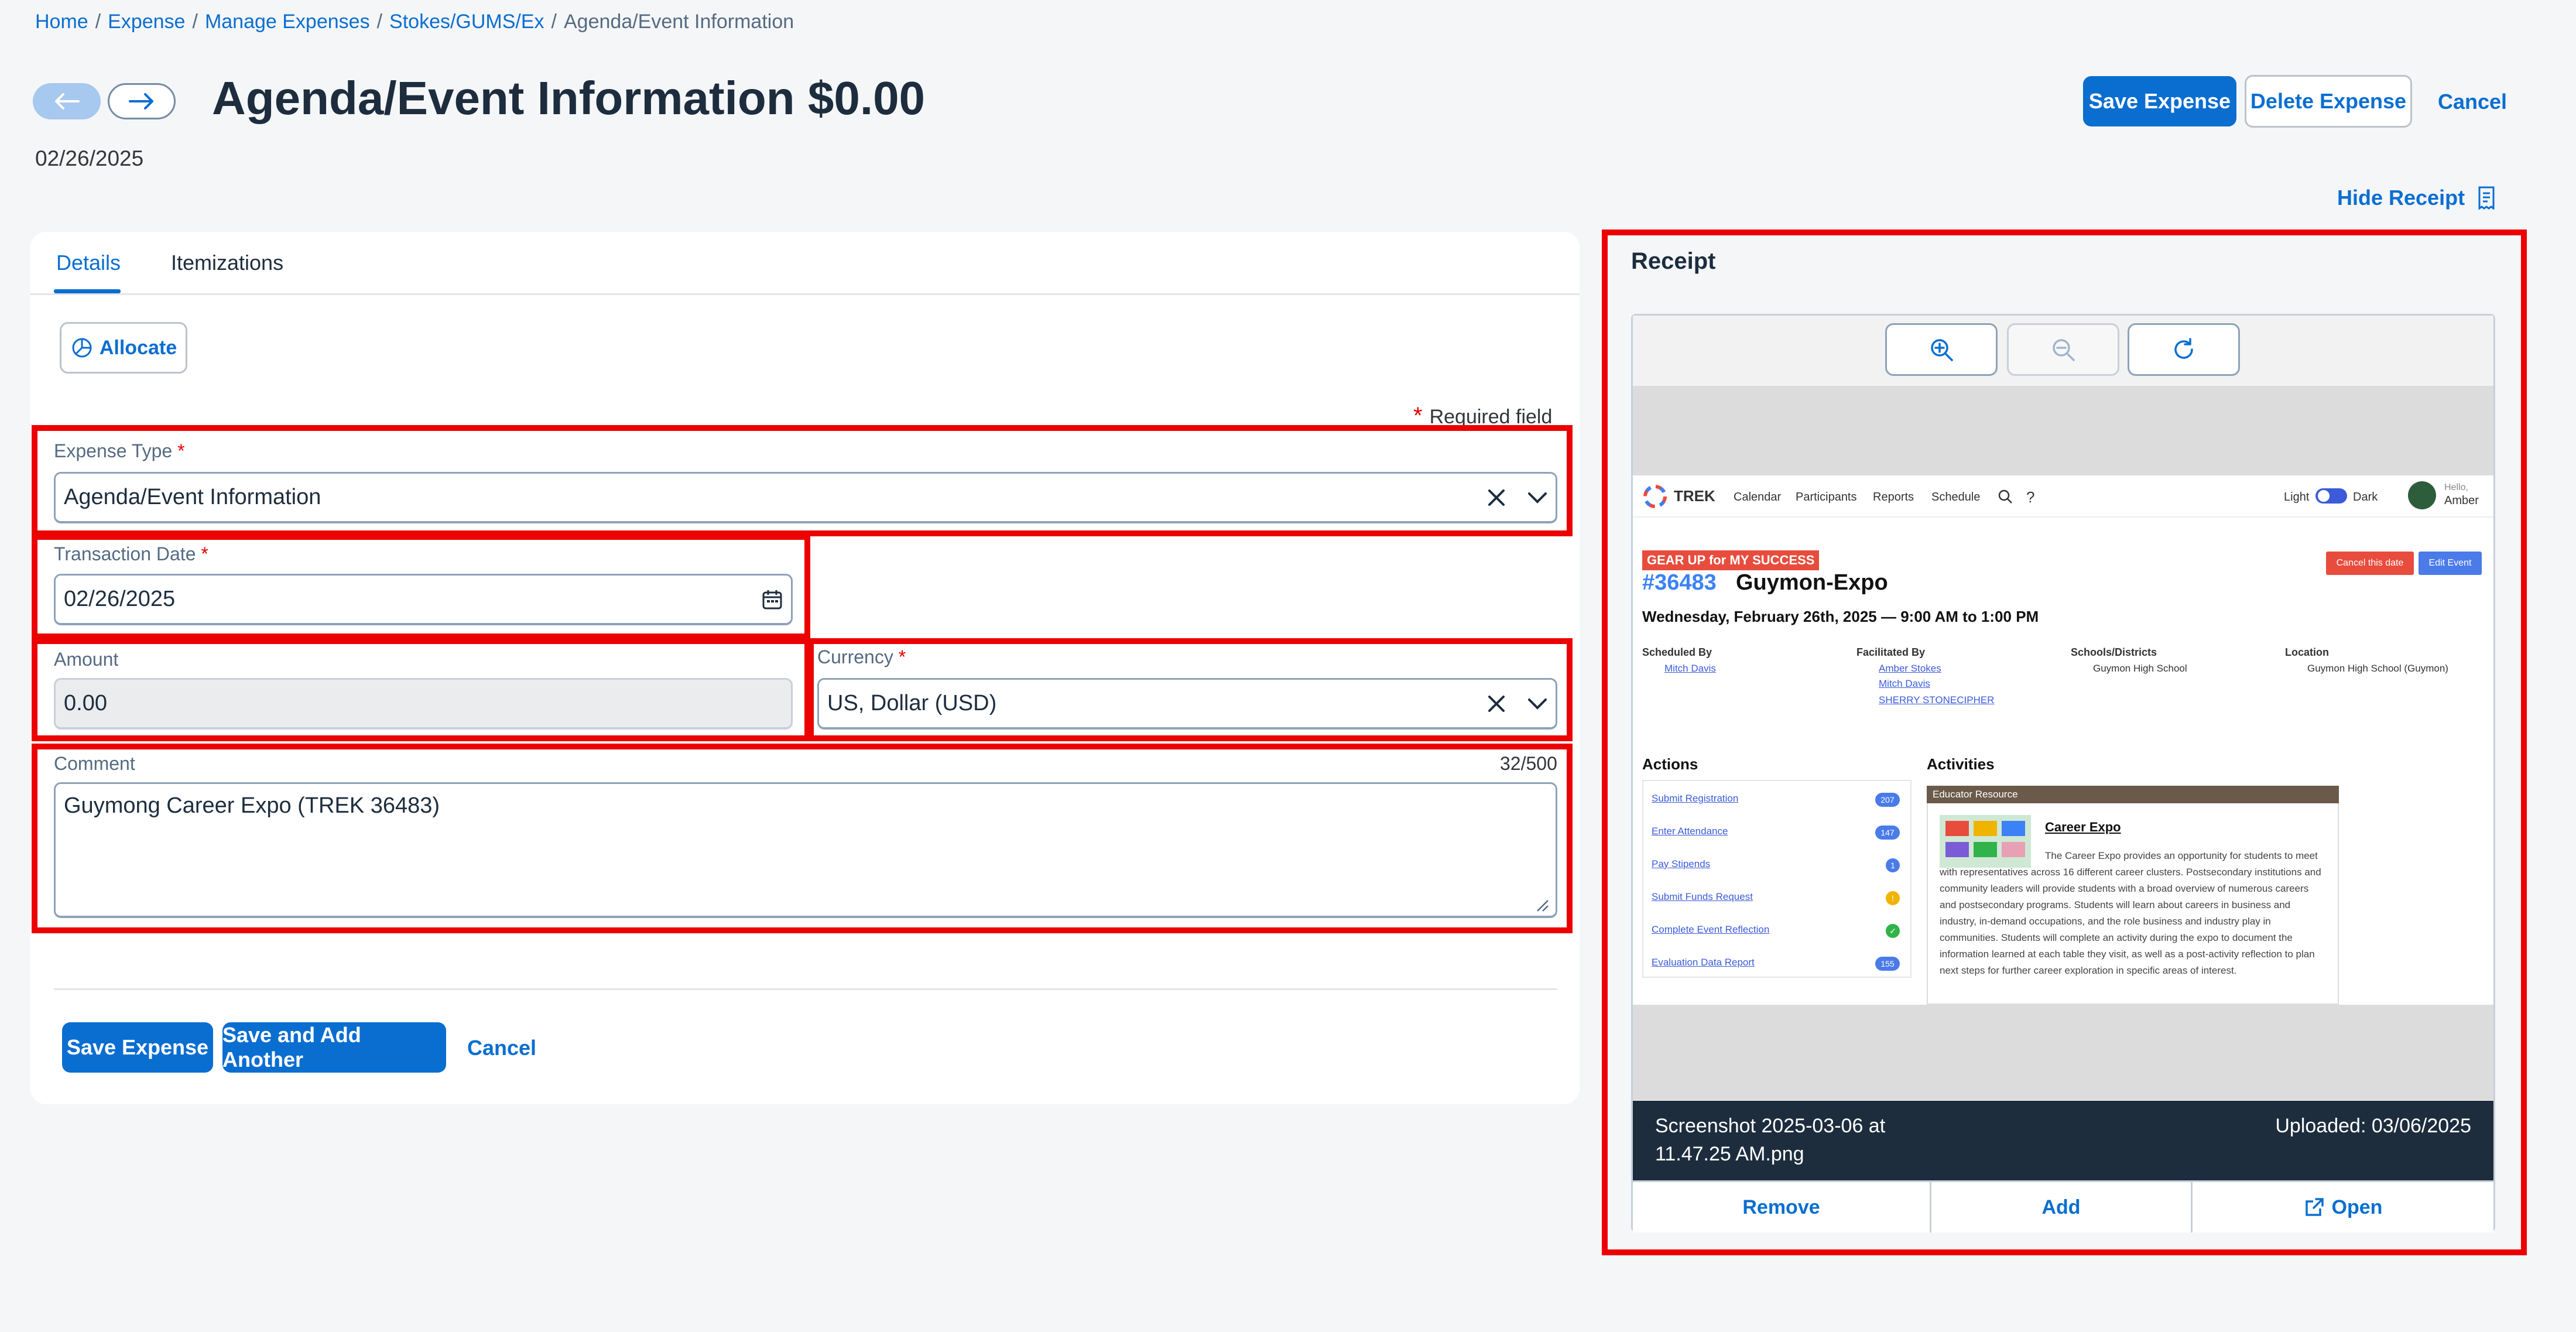 The height and width of the screenshot is (1332, 2576). I want to click on tab-itemizations: Itemizations, so click(227, 263).